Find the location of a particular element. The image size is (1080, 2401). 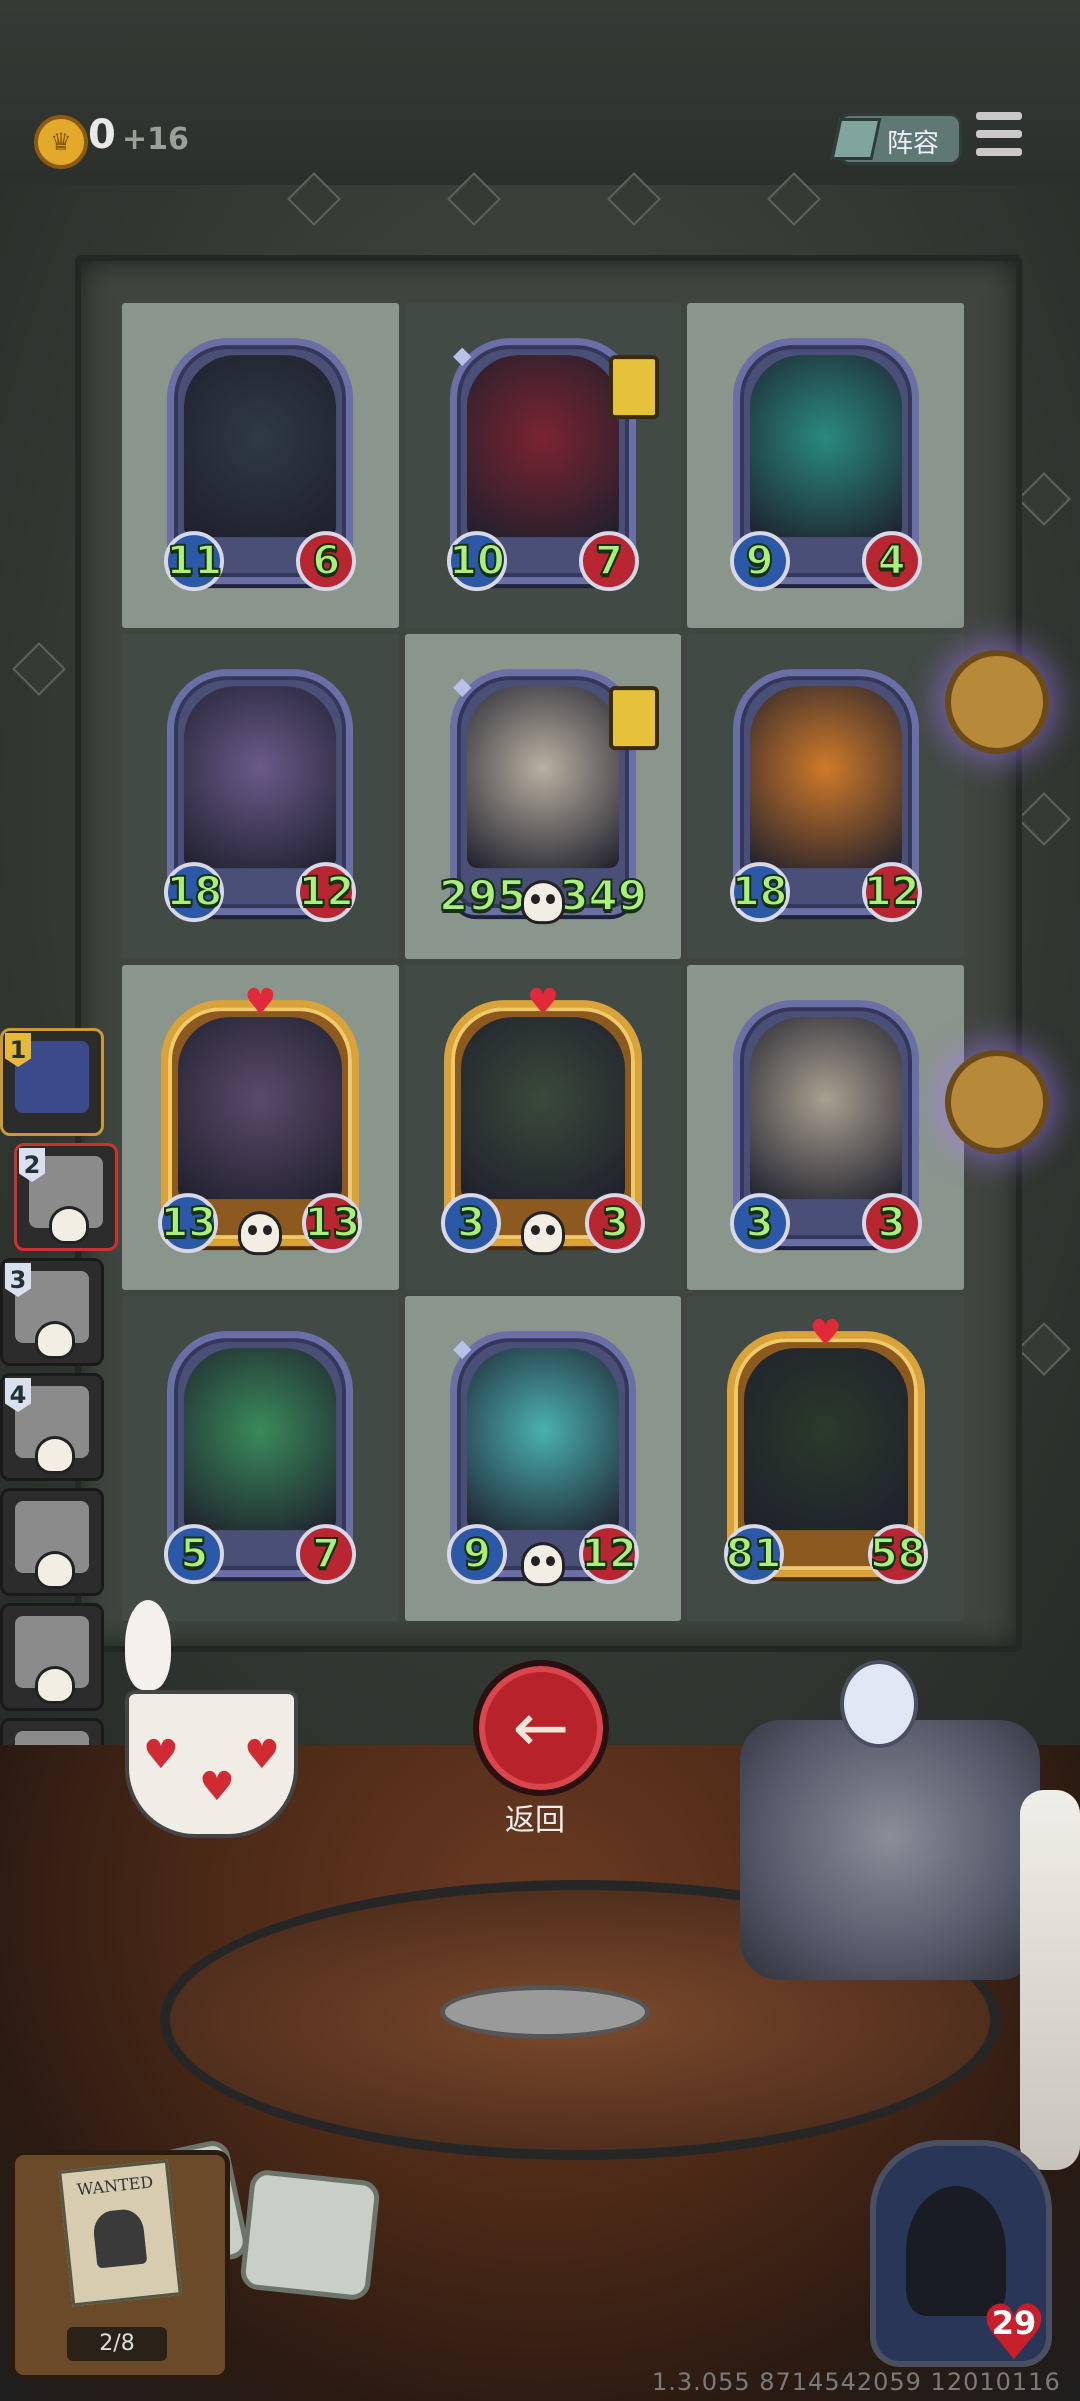

board-cell: ◆ 9 12 is located at coordinates (543, 1458).